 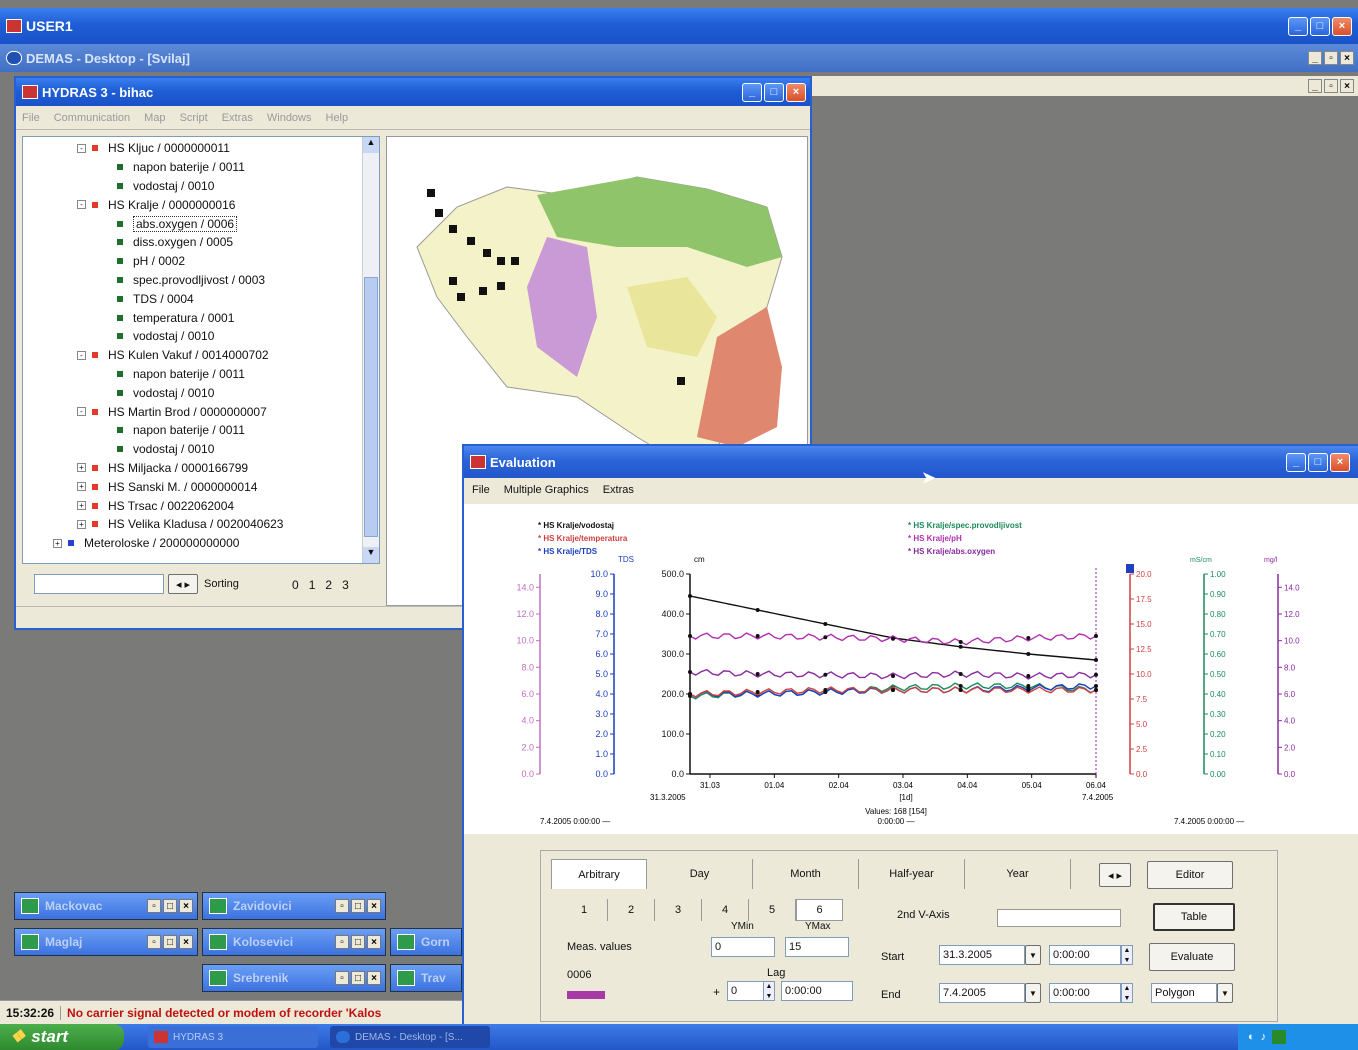 I want to click on sort-level-option: 2, so click(x=328, y=585).